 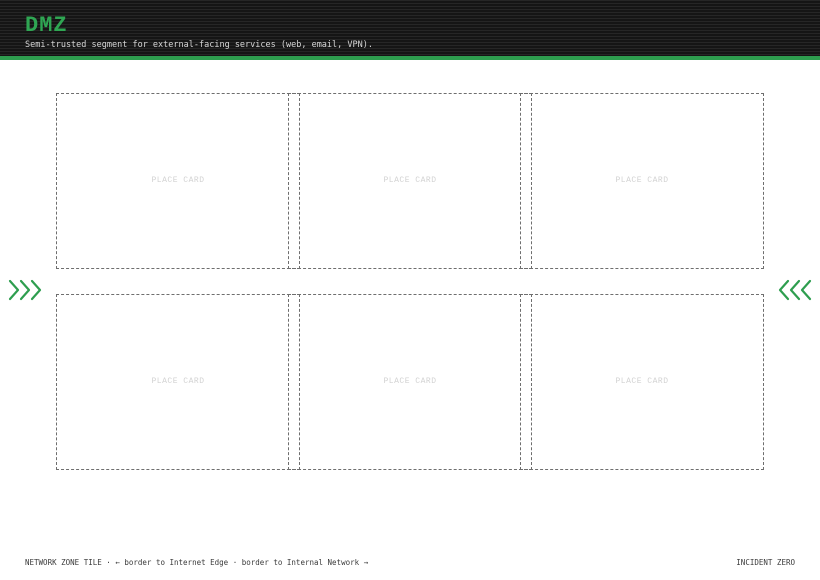 I want to click on triple-chevron-right-icon, so click(x=25, y=290).